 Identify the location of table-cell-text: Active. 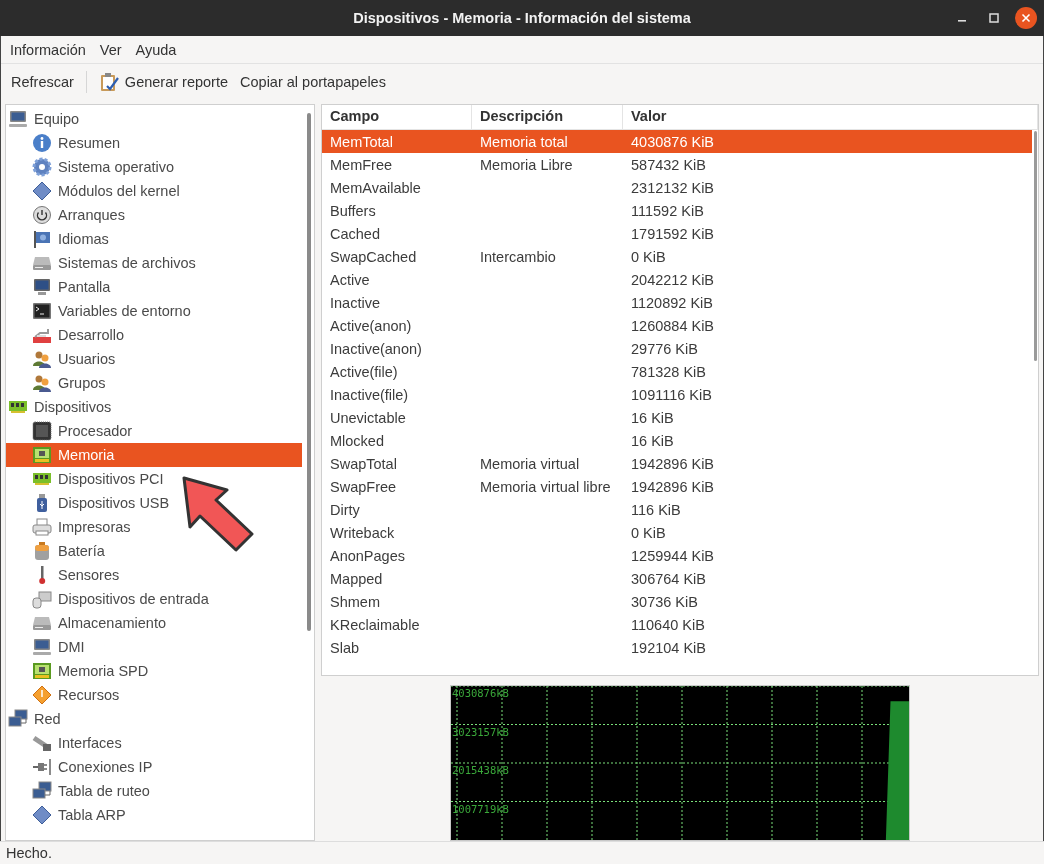
(350, 279).